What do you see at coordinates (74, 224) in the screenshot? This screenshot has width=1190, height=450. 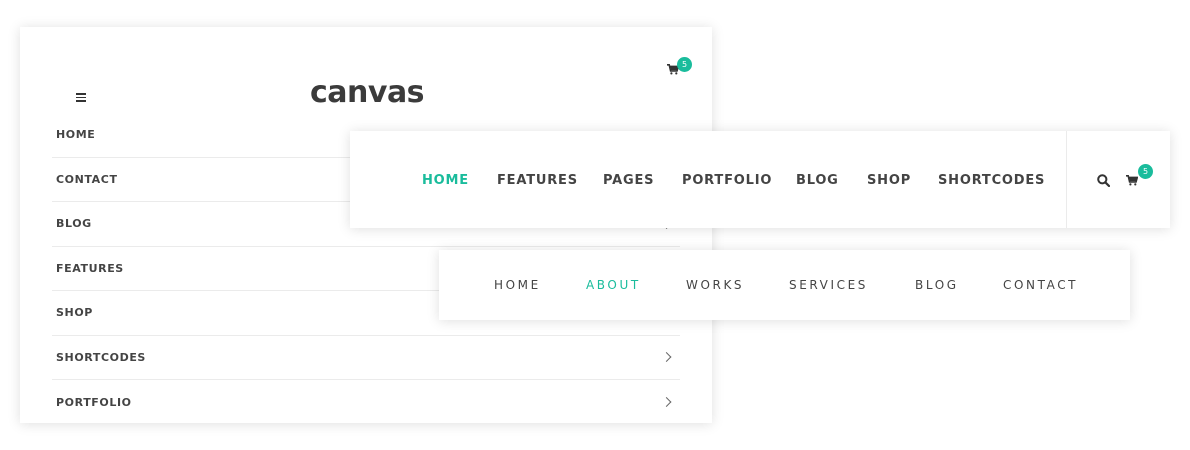 I see `mobile-menu-item-label: BLOG` at bounding box center [74, 224].